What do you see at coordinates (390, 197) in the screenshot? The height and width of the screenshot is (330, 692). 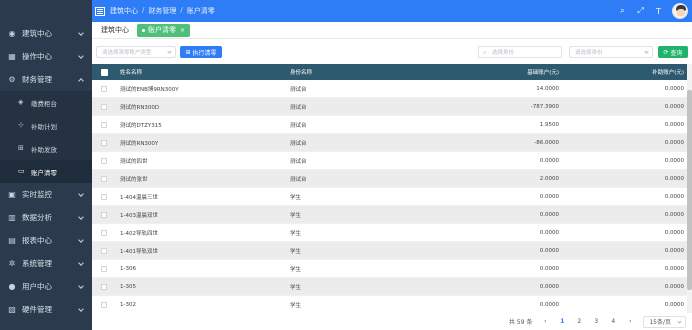 I see `table-row: 1-404温晨三世 学生 0.0000 0.0000` at bounding box center [390, 197].